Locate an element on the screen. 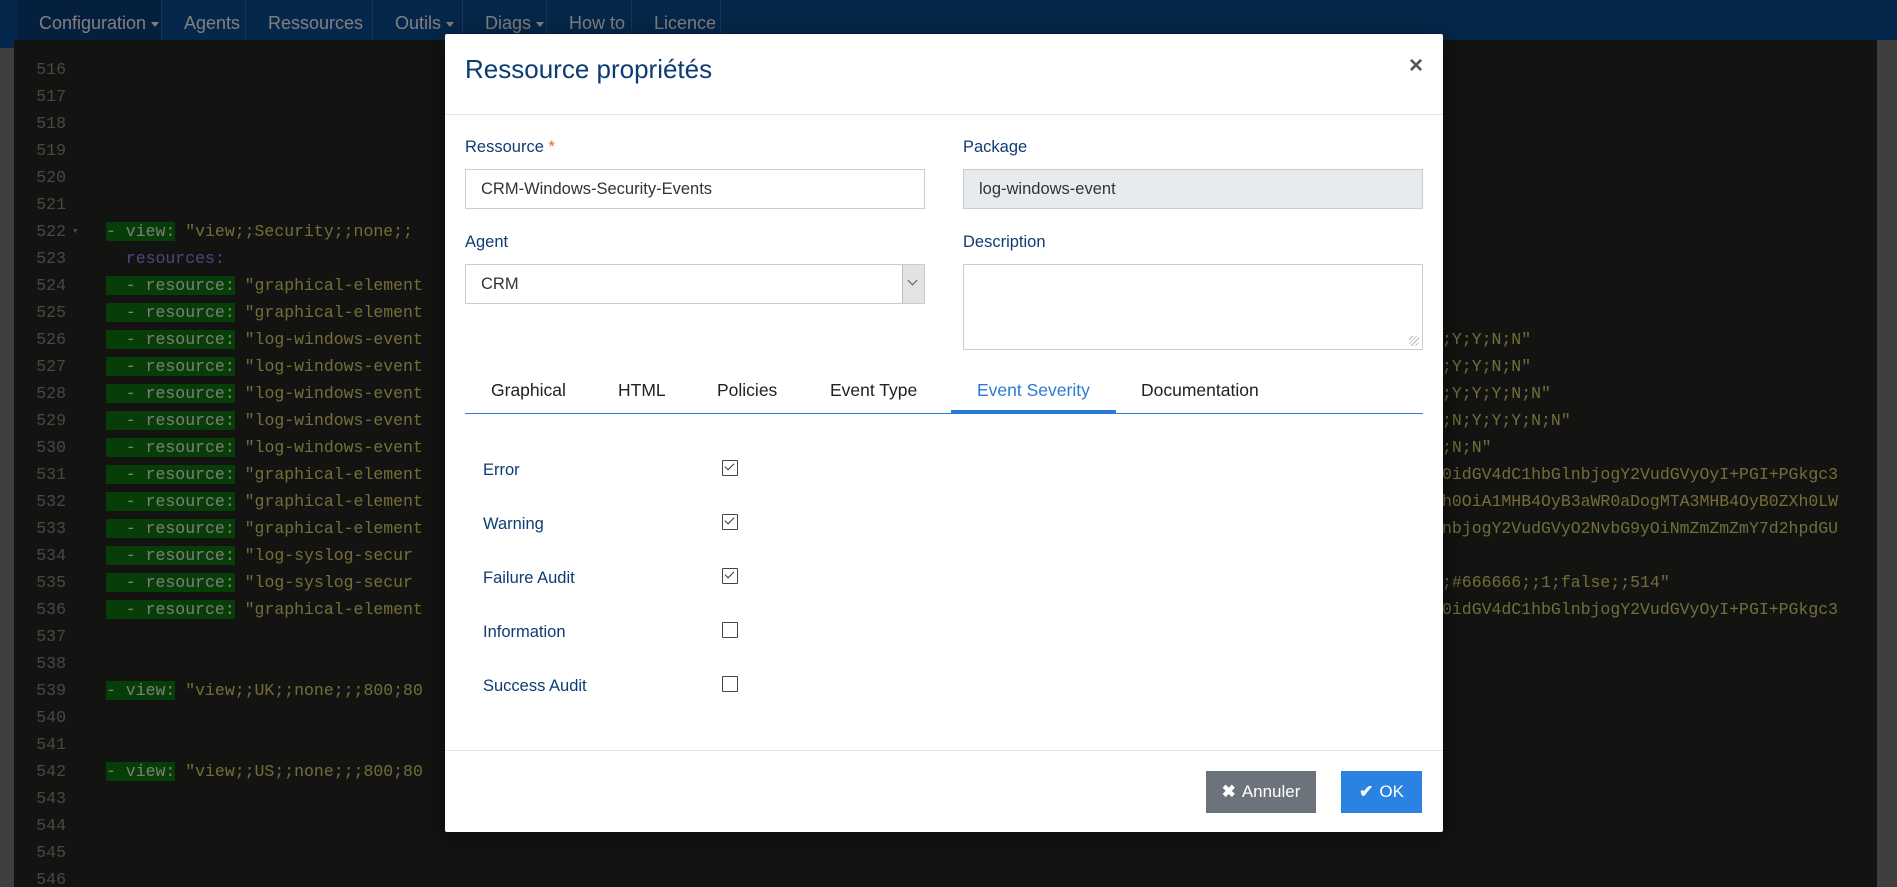 The image size is (1897, 887). select-toggle-button is located at coordinates (913, 284).